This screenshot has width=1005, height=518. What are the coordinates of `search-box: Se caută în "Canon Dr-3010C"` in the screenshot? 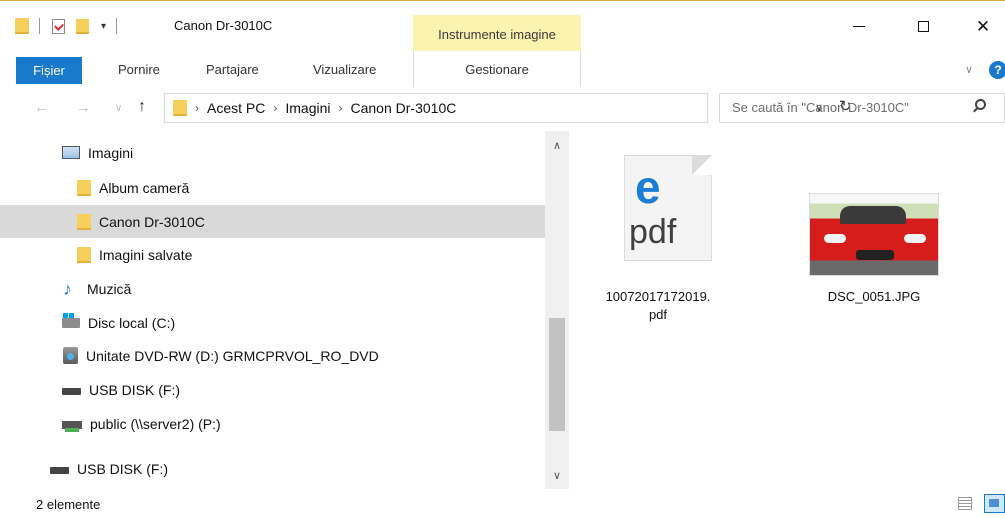 It's located at (862, 108).